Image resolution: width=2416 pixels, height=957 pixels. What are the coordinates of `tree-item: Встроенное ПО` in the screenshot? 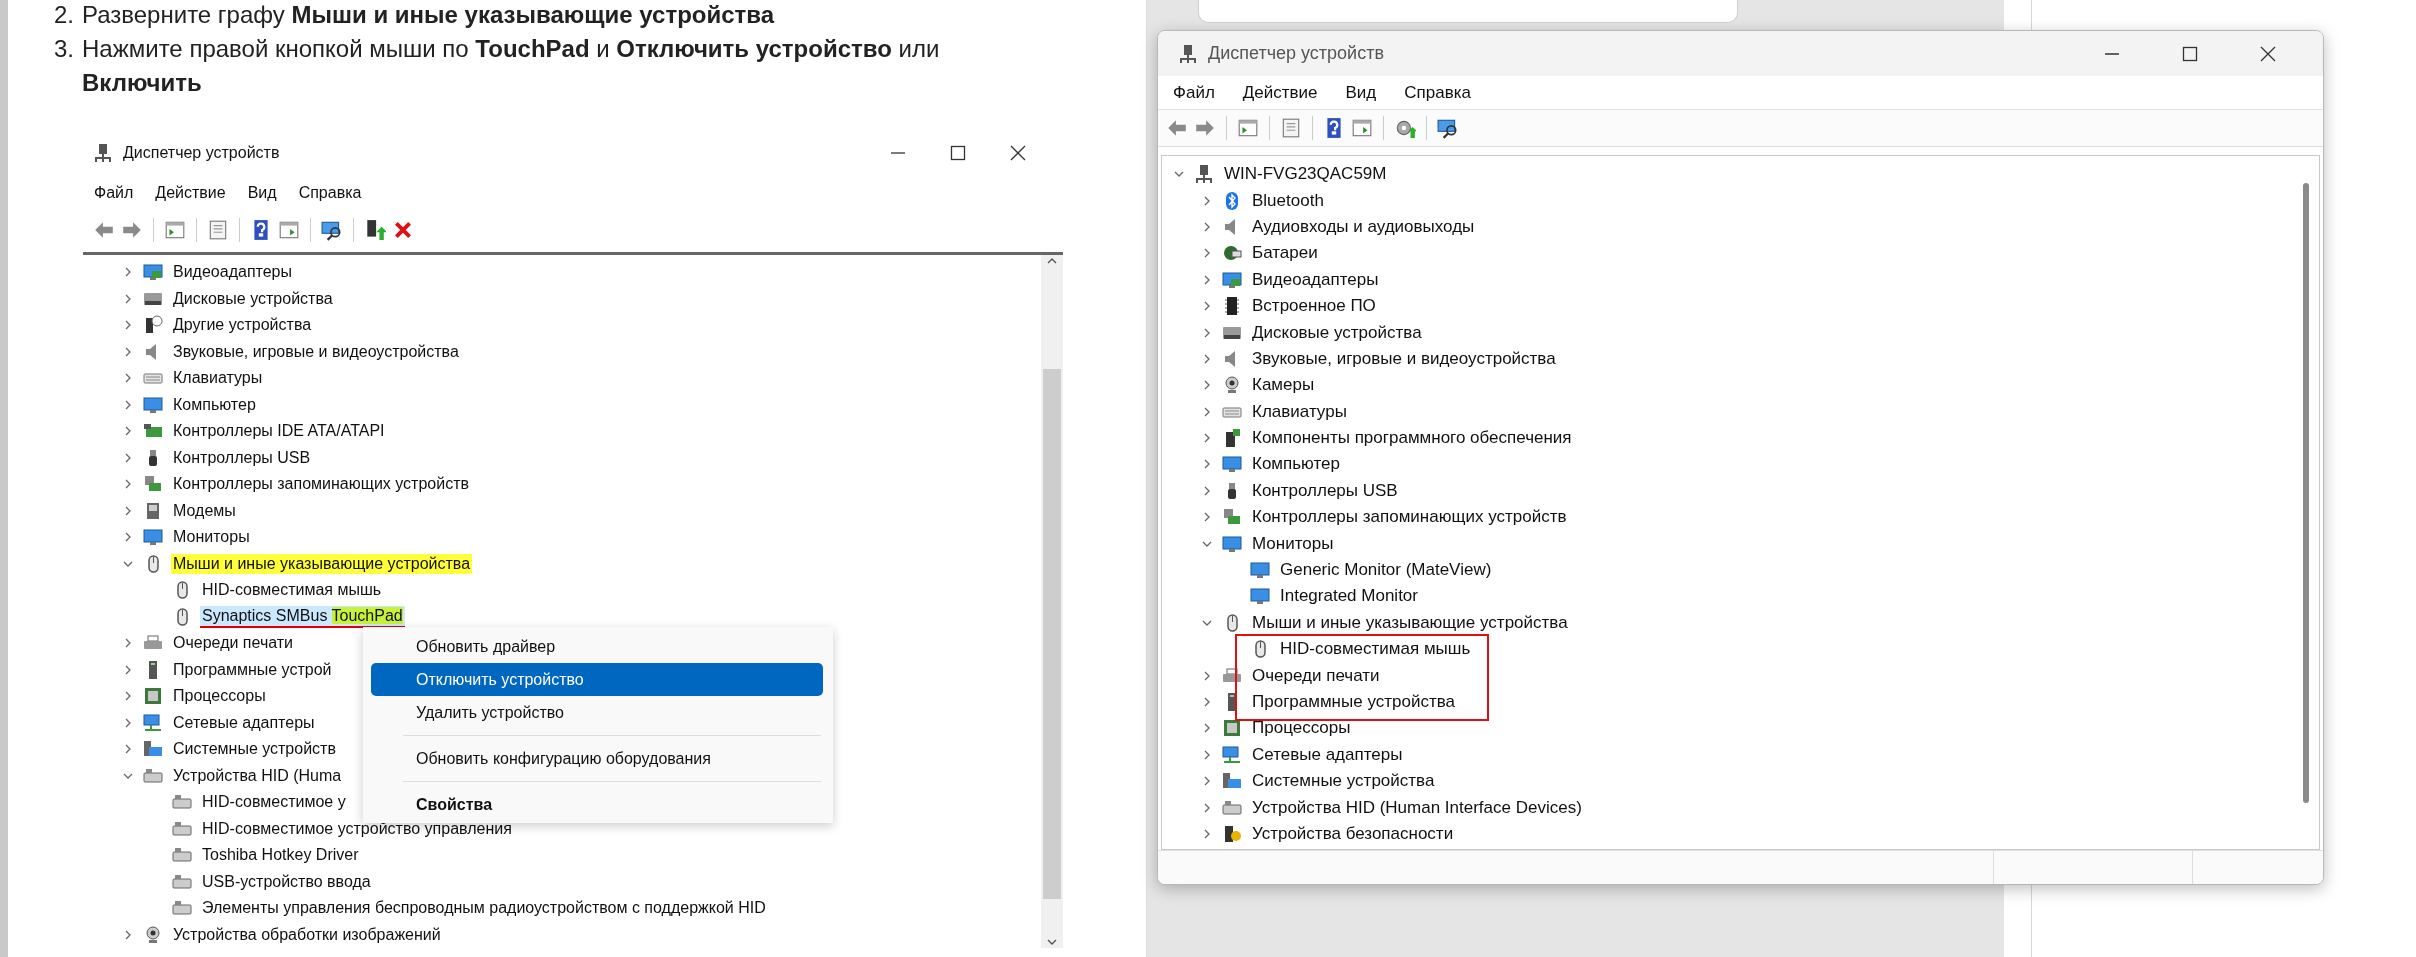 It's located at (1314, 306).